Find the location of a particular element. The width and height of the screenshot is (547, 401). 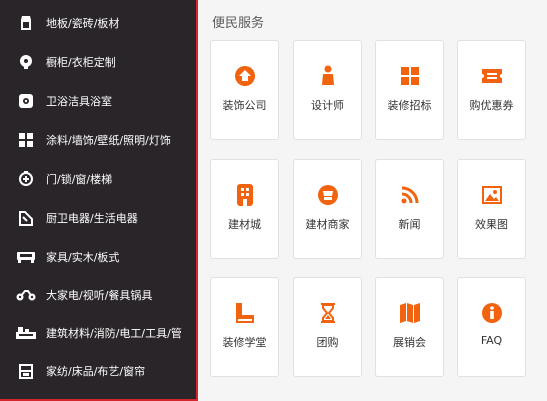

sidebar-item-building-material: 建筑材料/消防/电工/工具/管 is located at coordinates (98, 333).